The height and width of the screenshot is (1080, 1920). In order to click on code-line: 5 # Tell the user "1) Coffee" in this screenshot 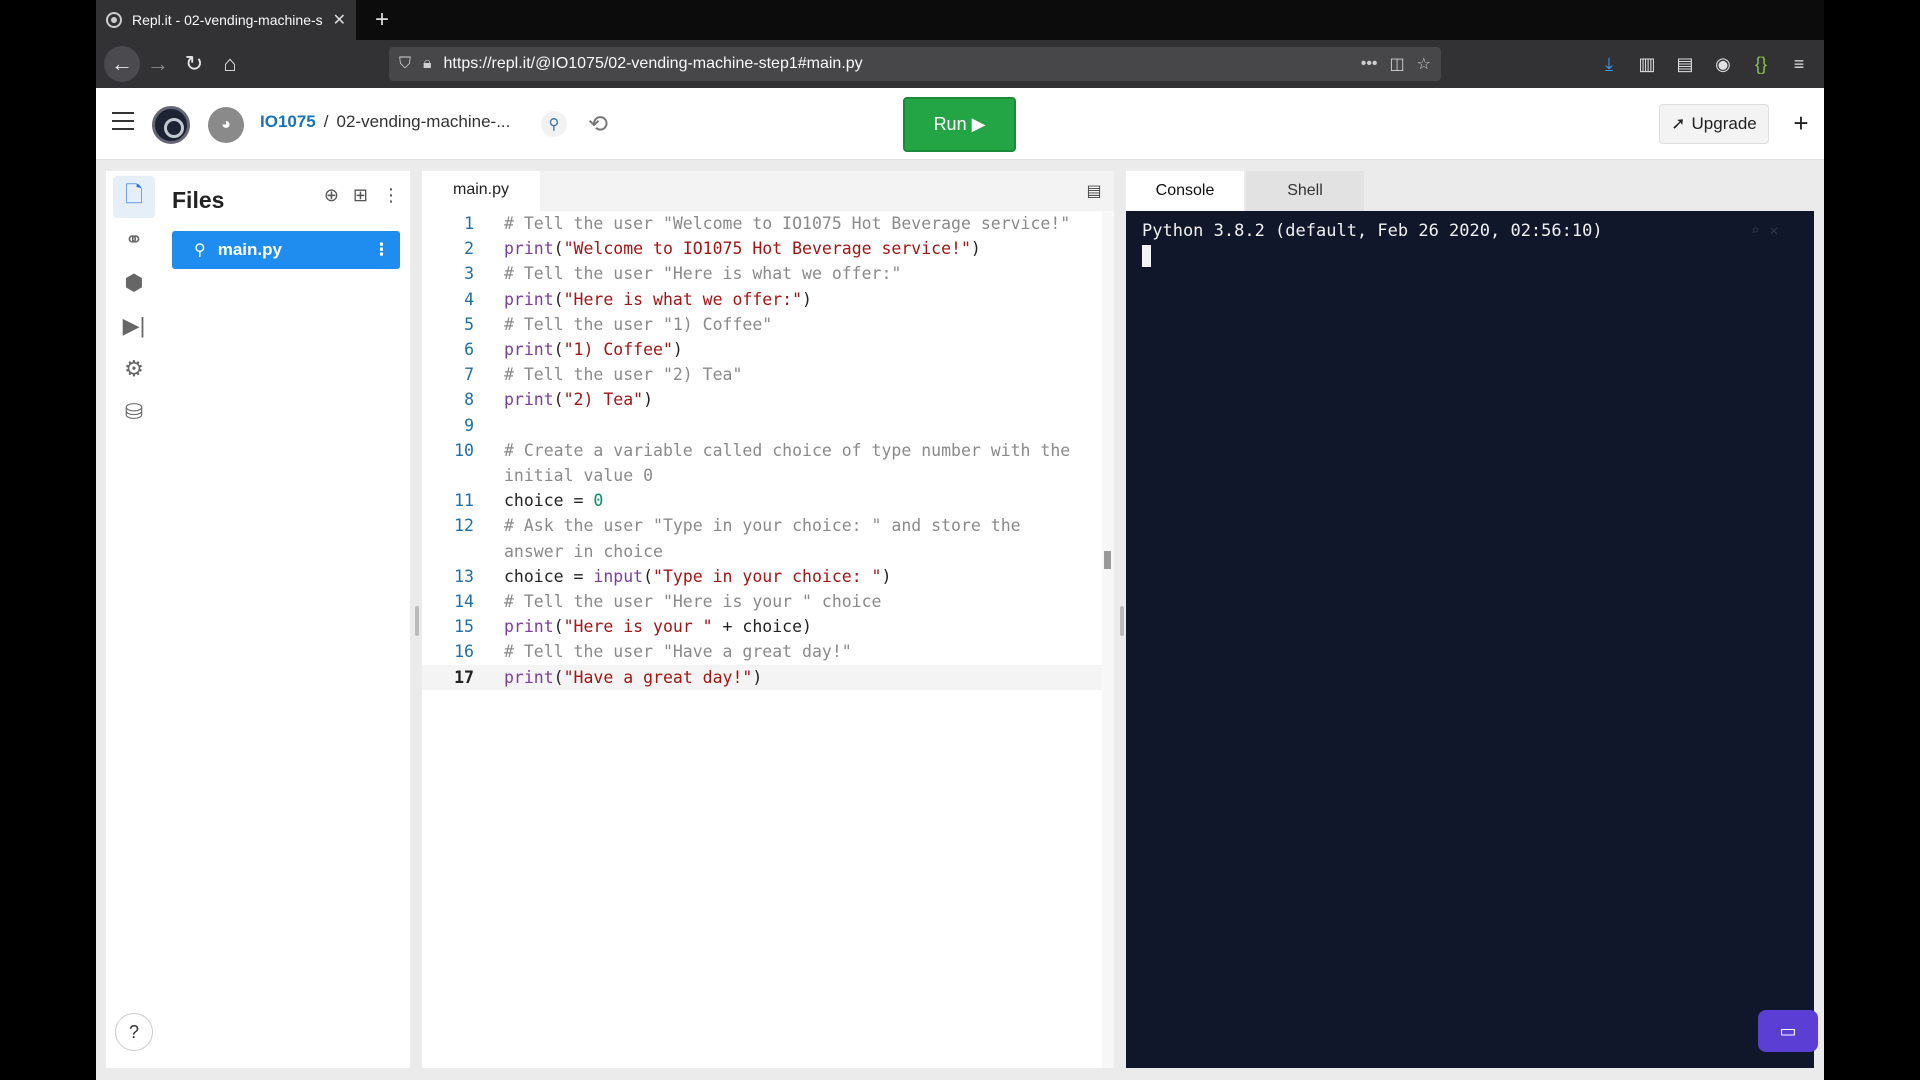, I will do `click(762, 324)`.